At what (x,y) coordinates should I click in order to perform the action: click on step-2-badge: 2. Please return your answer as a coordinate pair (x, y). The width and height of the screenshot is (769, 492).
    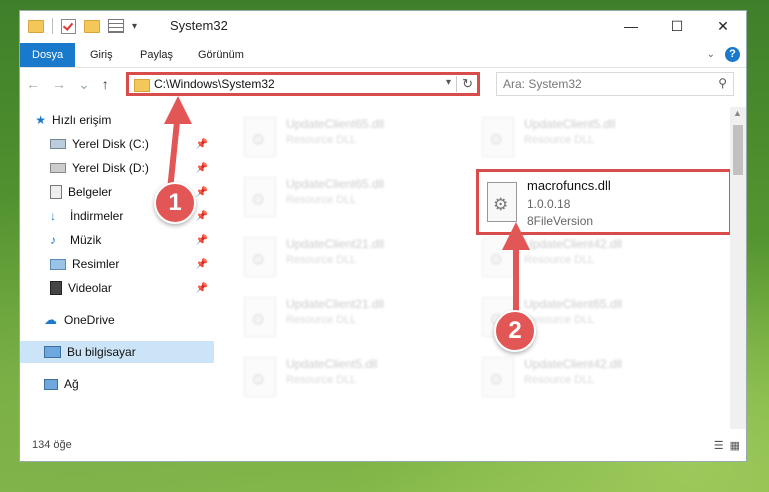
    Looking at the image, I should click on (515, 331).